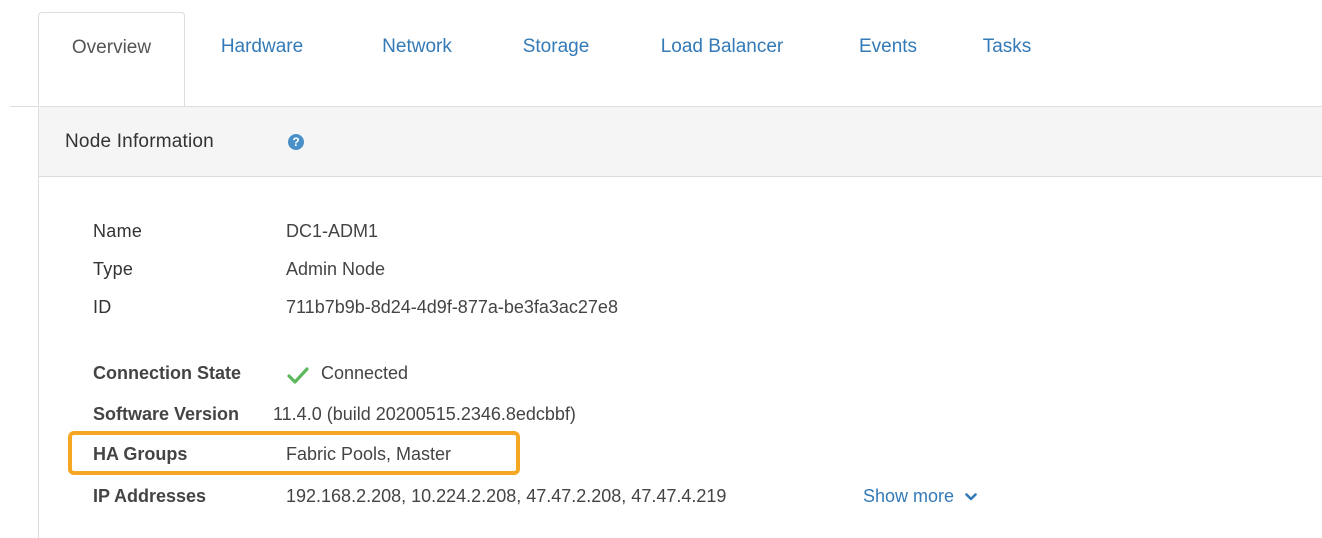  I want to click on ha-groups-value: Fabric Pools, Master, so click(369, 454).